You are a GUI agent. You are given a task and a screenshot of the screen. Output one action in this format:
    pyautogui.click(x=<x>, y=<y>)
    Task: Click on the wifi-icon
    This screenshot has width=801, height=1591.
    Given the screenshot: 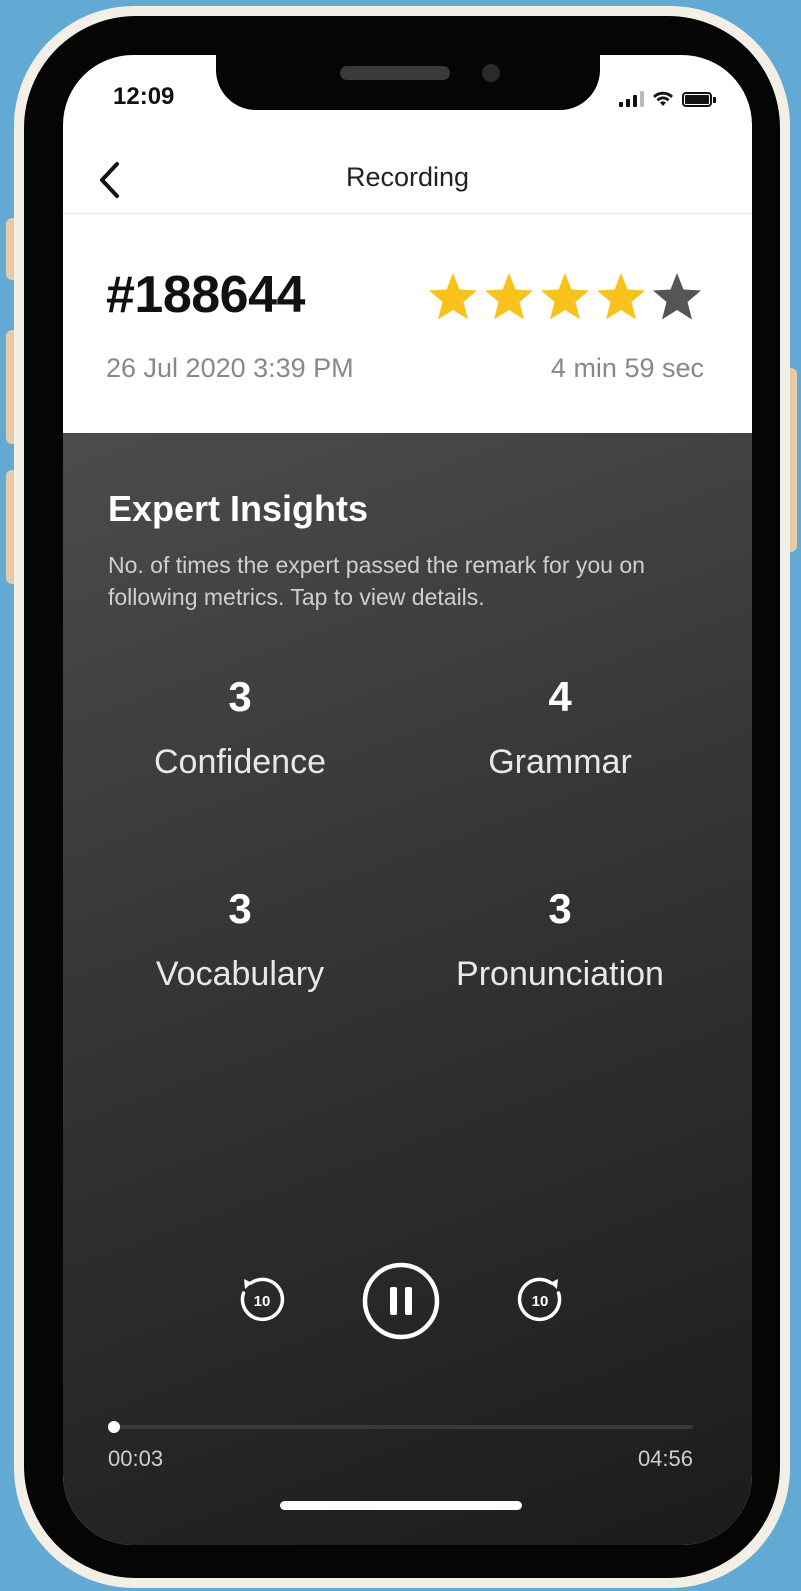 What is the action you would take?
    pyautogui.click(x=663, y=98)
    